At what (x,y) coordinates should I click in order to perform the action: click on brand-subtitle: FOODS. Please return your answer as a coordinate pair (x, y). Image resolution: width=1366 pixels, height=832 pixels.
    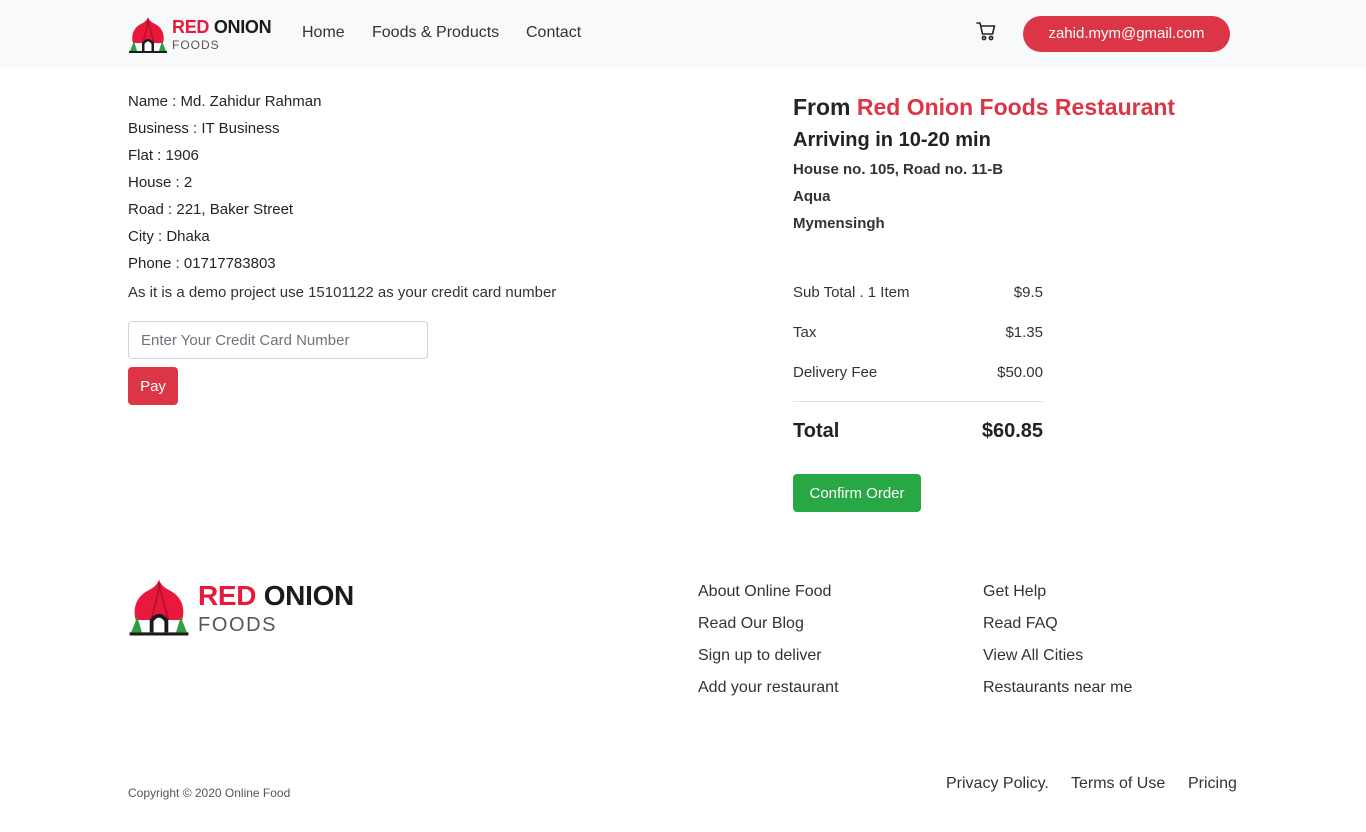
    Looking at the image, I should click on (196, 45).